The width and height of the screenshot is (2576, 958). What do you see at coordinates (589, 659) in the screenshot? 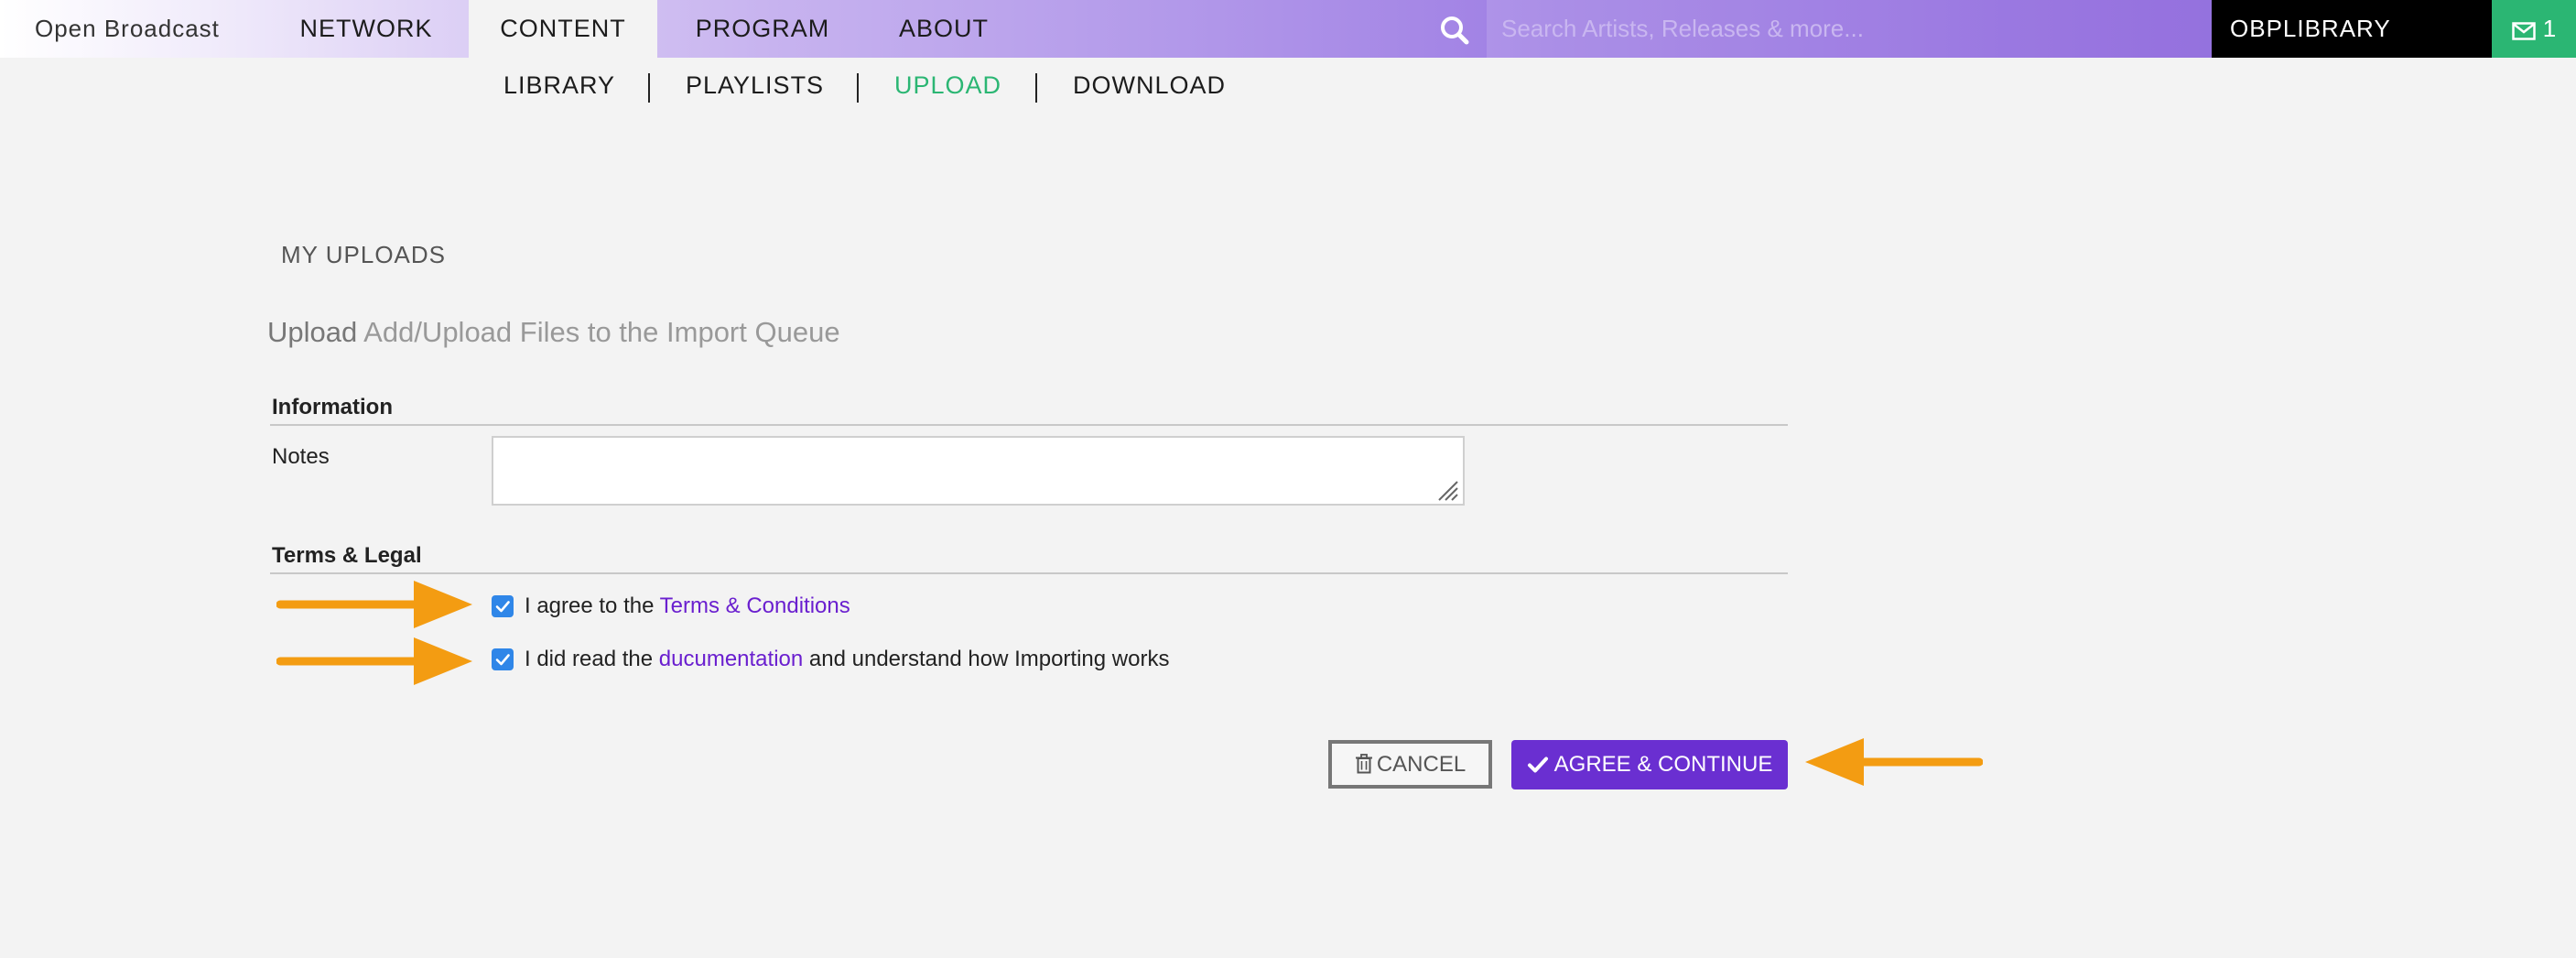
I see `read-docs-text: I did read the` at bounding box center [589, 659].